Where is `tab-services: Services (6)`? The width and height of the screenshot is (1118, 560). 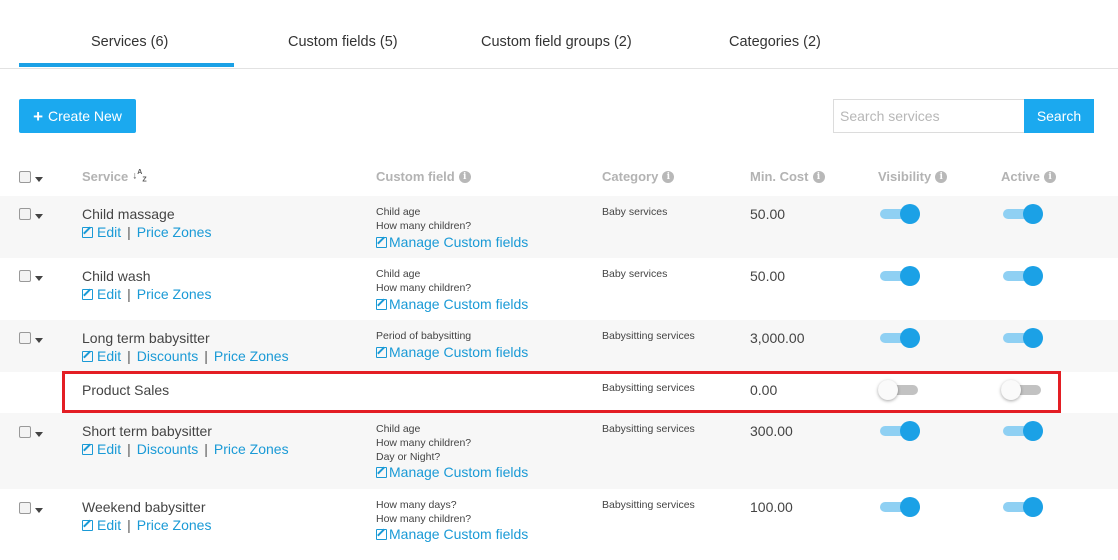
tab-services: Services (6) is located at coordinates (129, 42).